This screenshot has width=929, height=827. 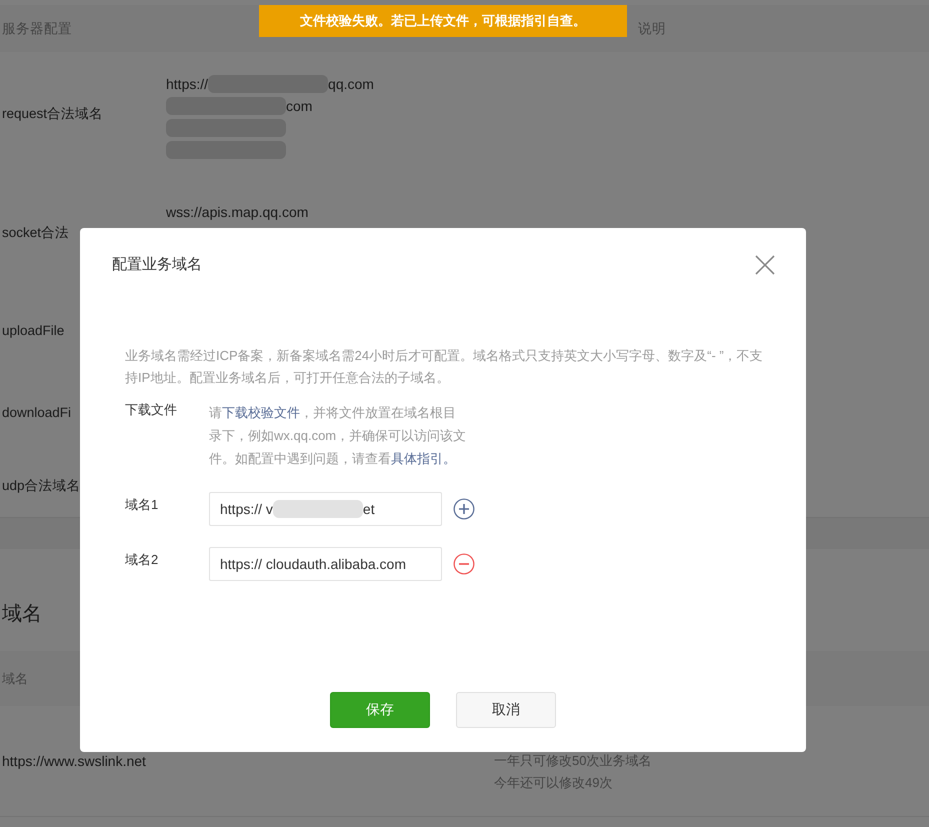 What do you see at coordinates (351, 84) in the screenshot?
I see `domain-text: qq.com` at bounding box center [351, 84].